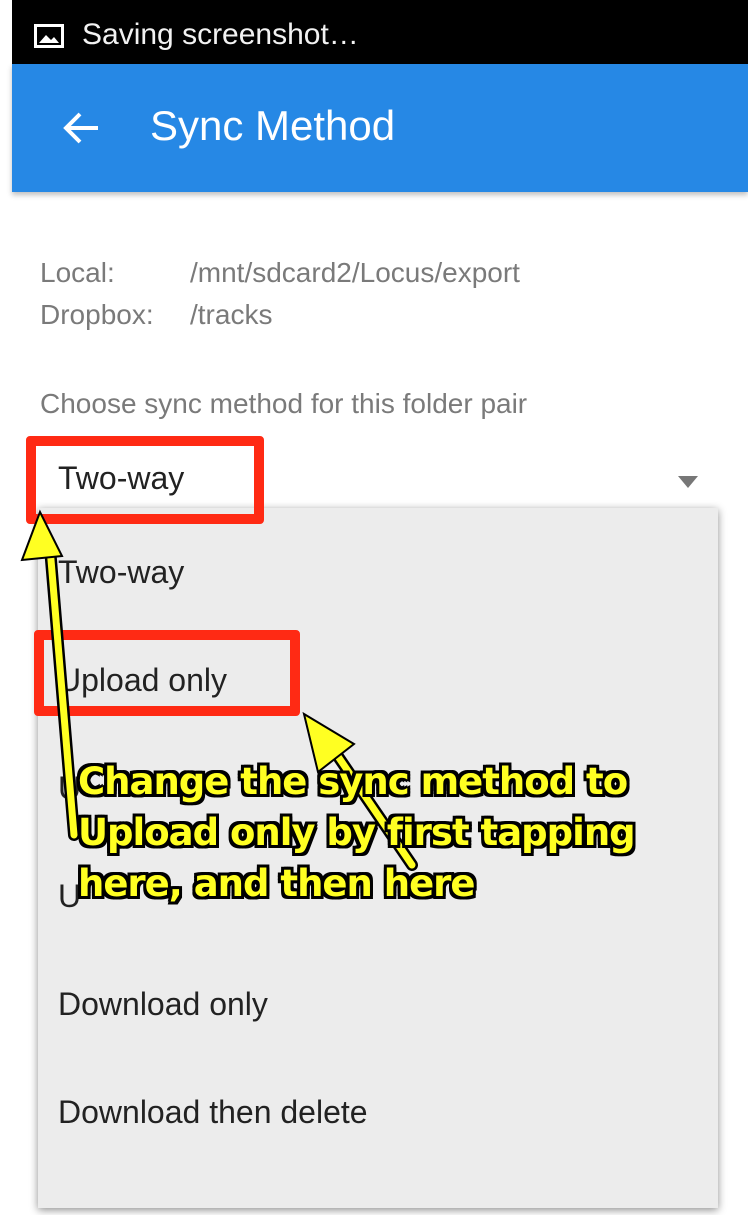  Describe the element at coordinates (121, 572) in the screenshot. I see `option-label: Two-way` at that location.